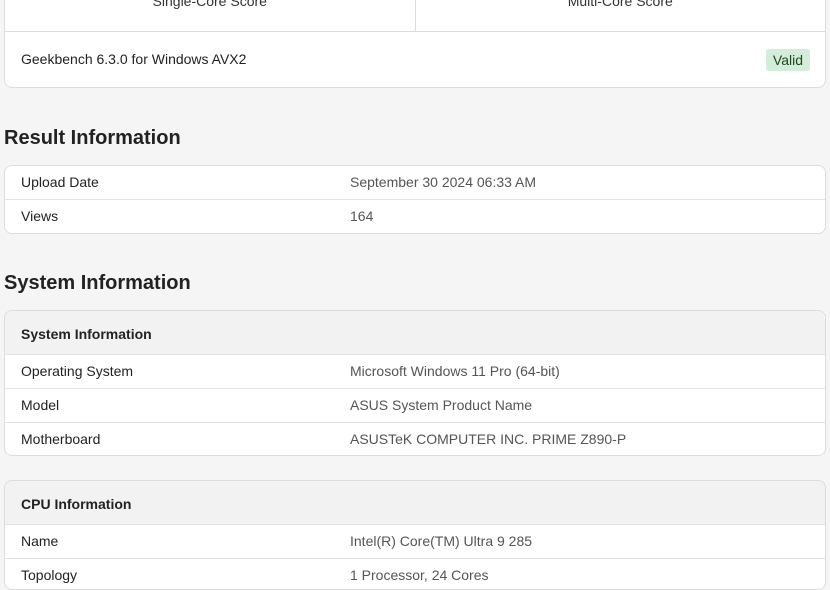 This screenshot has width=830, height=590. Describe the element at coordinates (86, 334) in the screenshot. I see `system-card-header: System Information` at that location.